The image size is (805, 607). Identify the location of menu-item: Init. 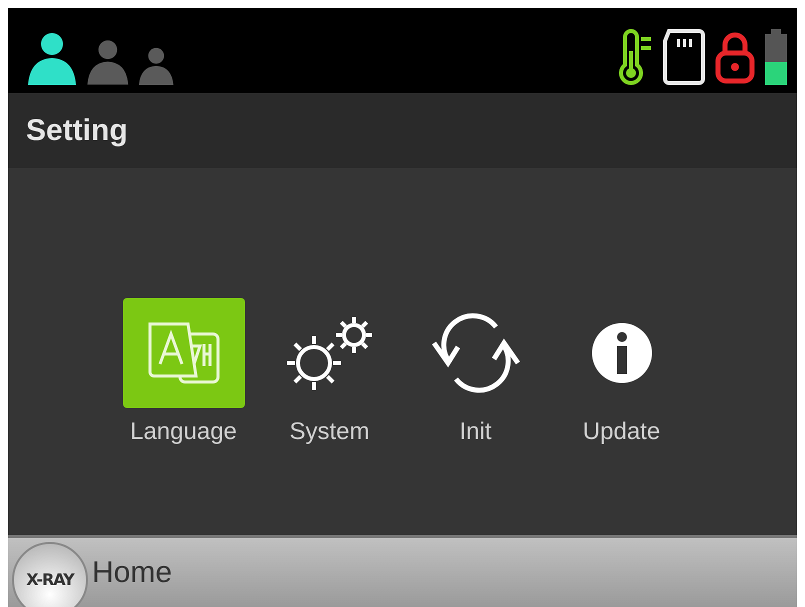
(476, 372).